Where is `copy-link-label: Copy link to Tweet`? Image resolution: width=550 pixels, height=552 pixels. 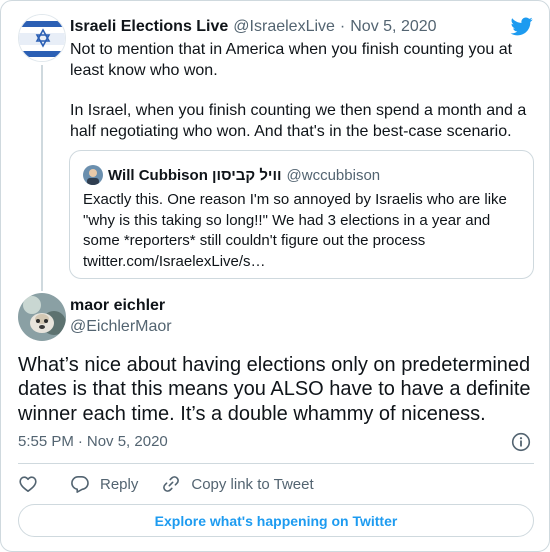
copy-link-label: Copy link to Tweet is located at coordinates (252, 484).